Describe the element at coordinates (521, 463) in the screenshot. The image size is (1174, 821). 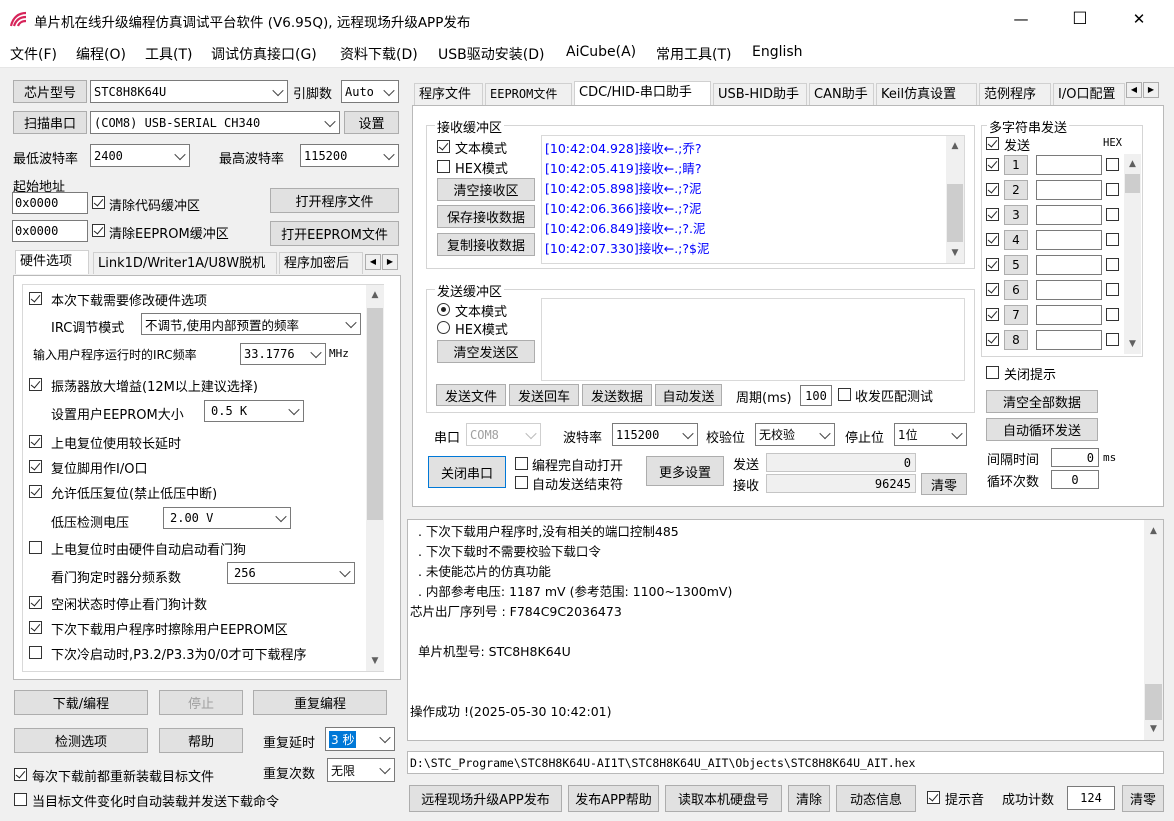
I see `auto-open-checkbox` at that location.